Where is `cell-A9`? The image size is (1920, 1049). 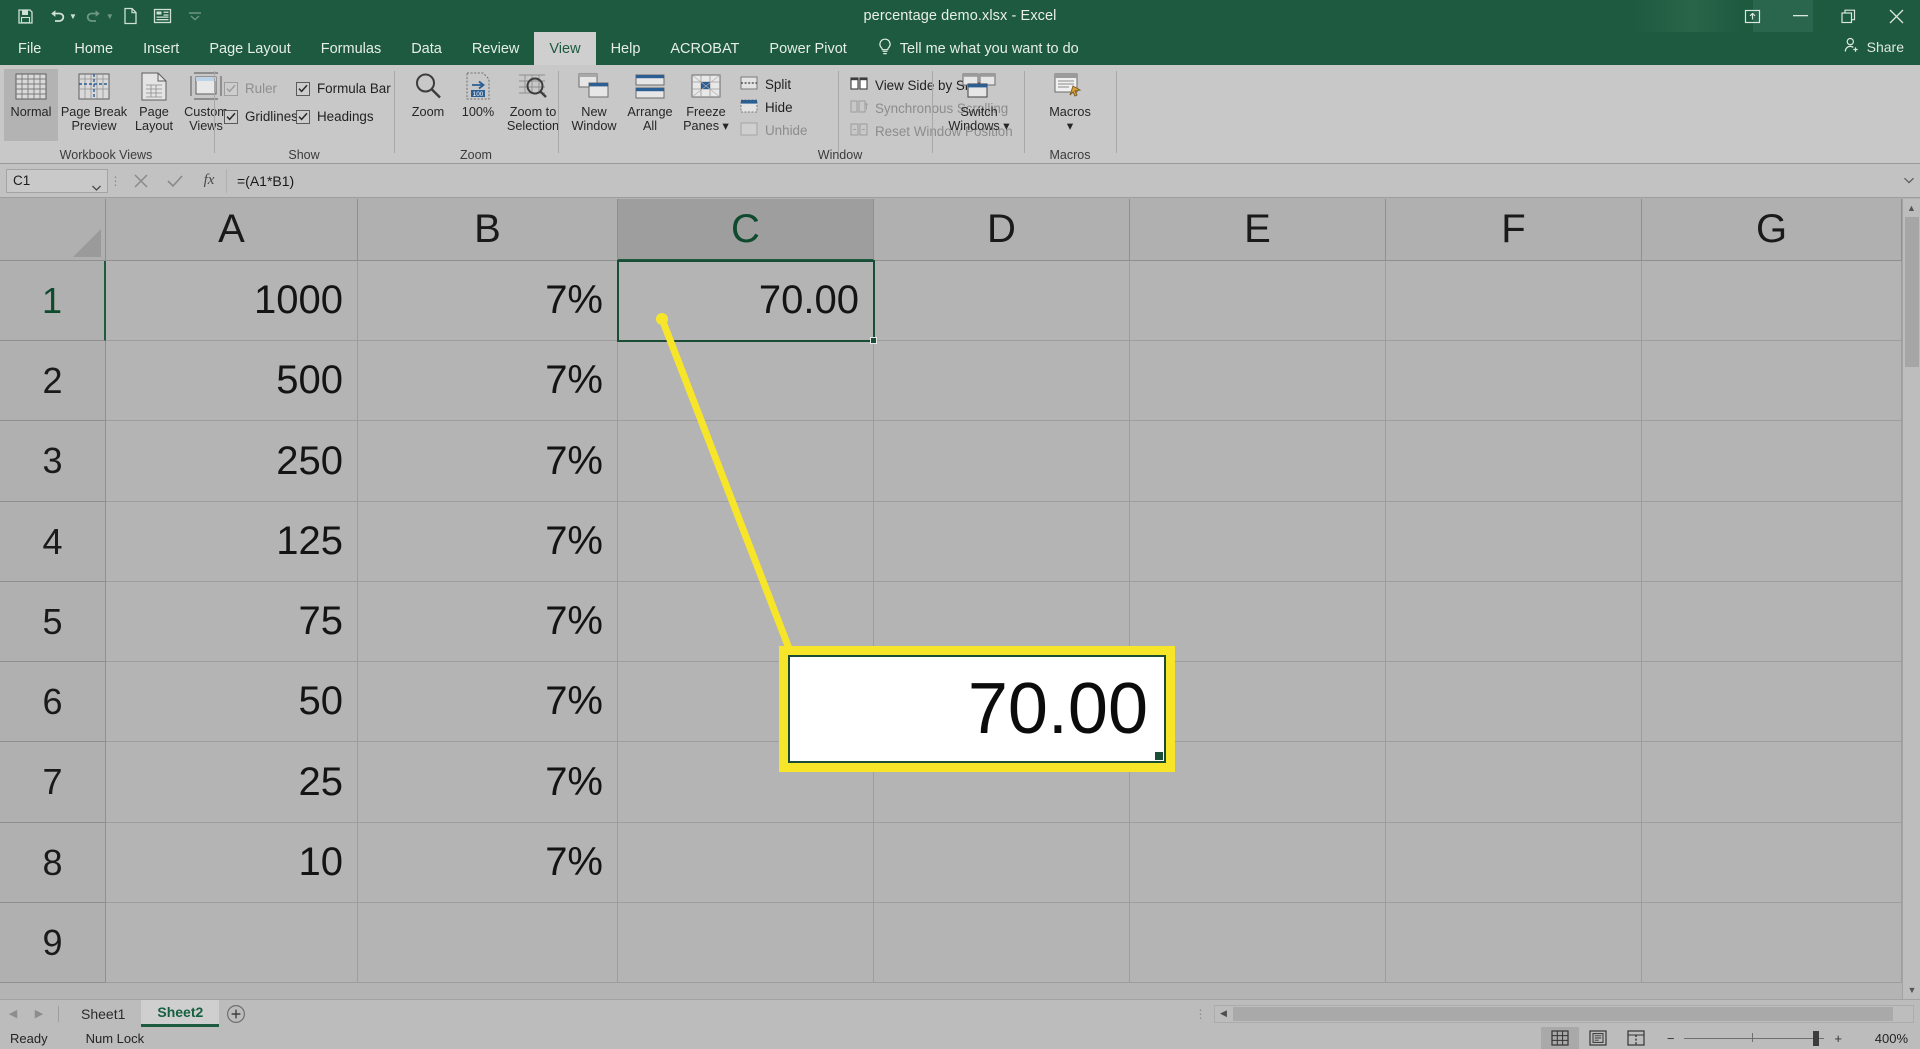 cell-A9 is located at coordinates (232, 943).